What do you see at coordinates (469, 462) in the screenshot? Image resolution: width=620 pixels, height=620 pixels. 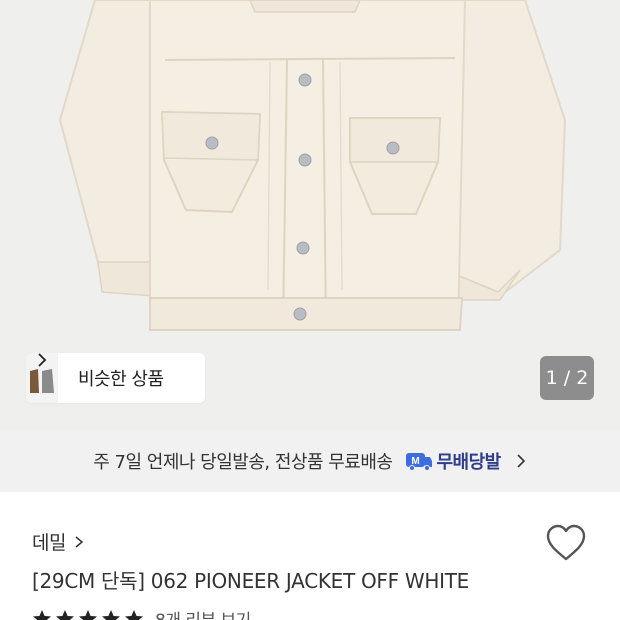 I see `delivery-badge-label: 무배당발` at bounding box center [469, 462].